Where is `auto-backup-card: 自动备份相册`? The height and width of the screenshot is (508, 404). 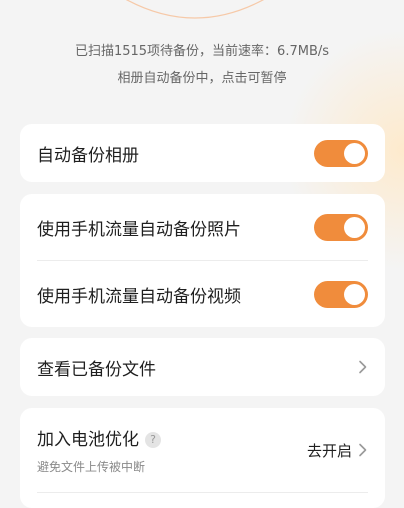
auto-backup-card: 自动备份相册 is located at coordinates (202, 153).